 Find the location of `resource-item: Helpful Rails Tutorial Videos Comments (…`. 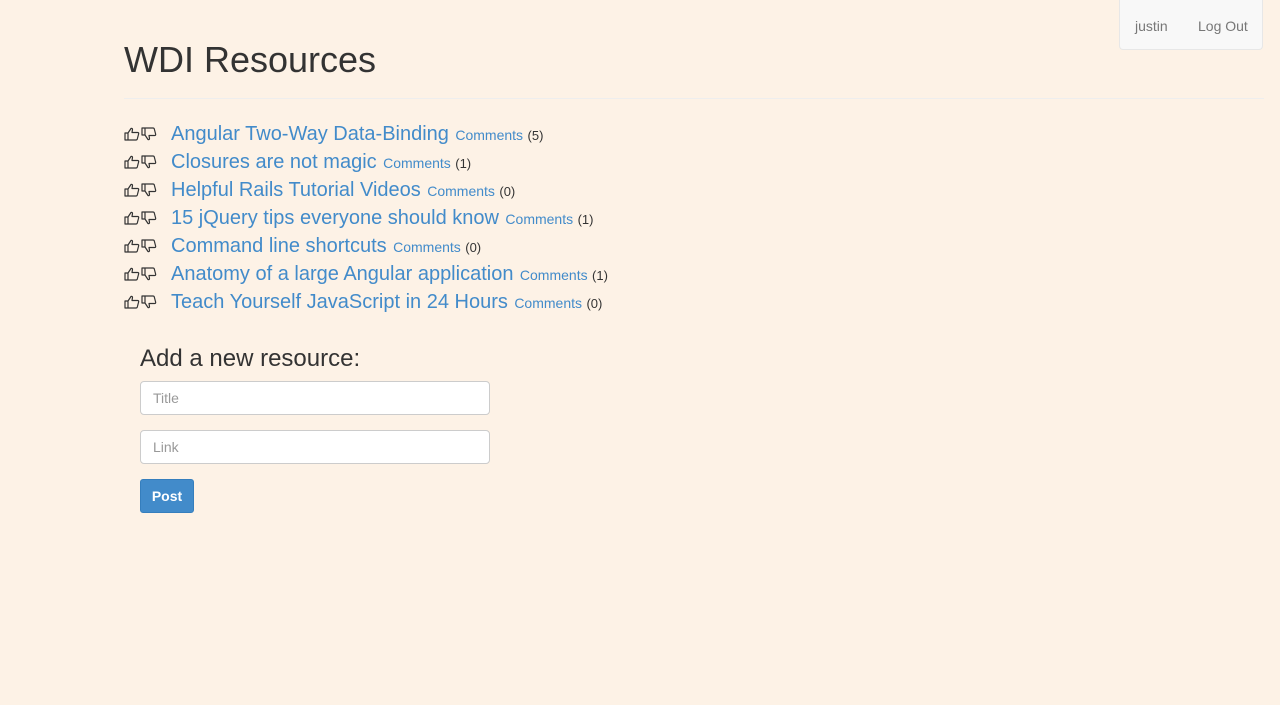

resource-item: Helpful Rails Tutorial Videos Comments (… is located at coordinates (366, 190).